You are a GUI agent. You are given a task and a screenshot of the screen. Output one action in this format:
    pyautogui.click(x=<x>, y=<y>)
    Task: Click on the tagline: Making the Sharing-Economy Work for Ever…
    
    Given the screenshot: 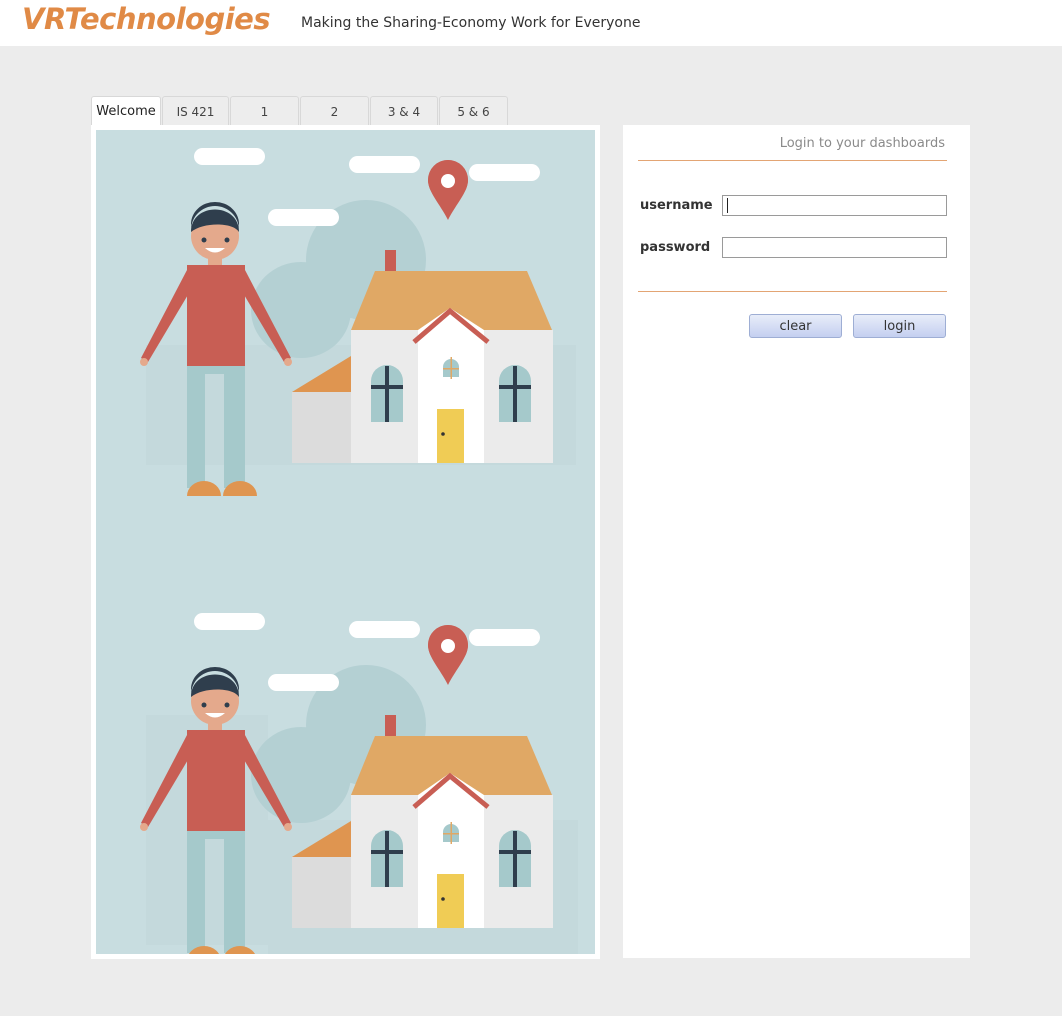 What is the action you would take?
    pyautogui.click(x=471, y=23)
    